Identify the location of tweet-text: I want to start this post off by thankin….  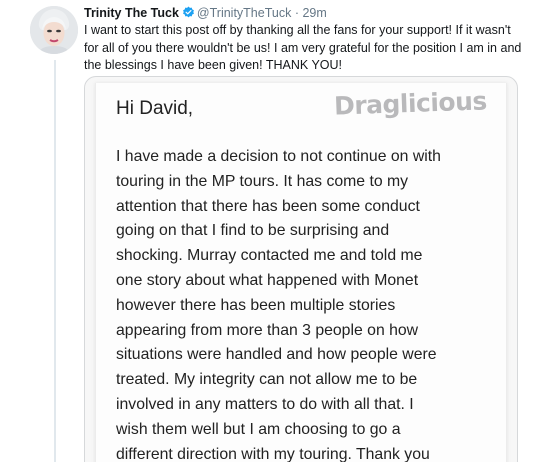
(304, 48).